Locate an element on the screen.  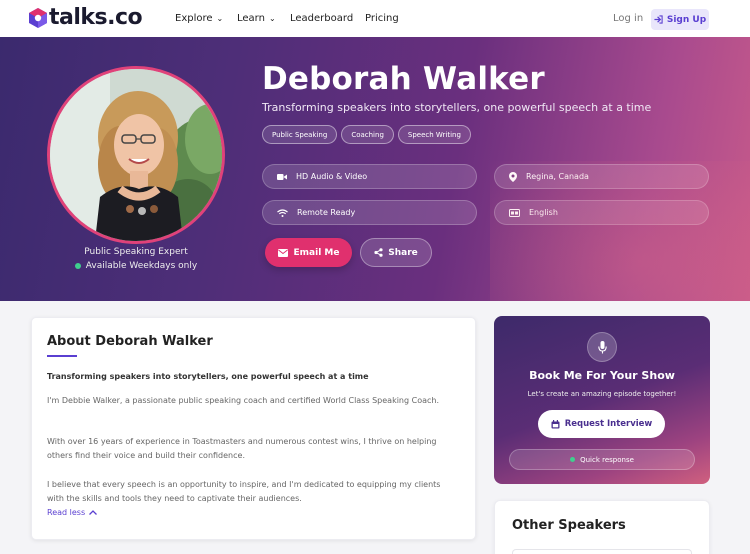
quick-response-label: Quick response is located at coordinates (607, 459).